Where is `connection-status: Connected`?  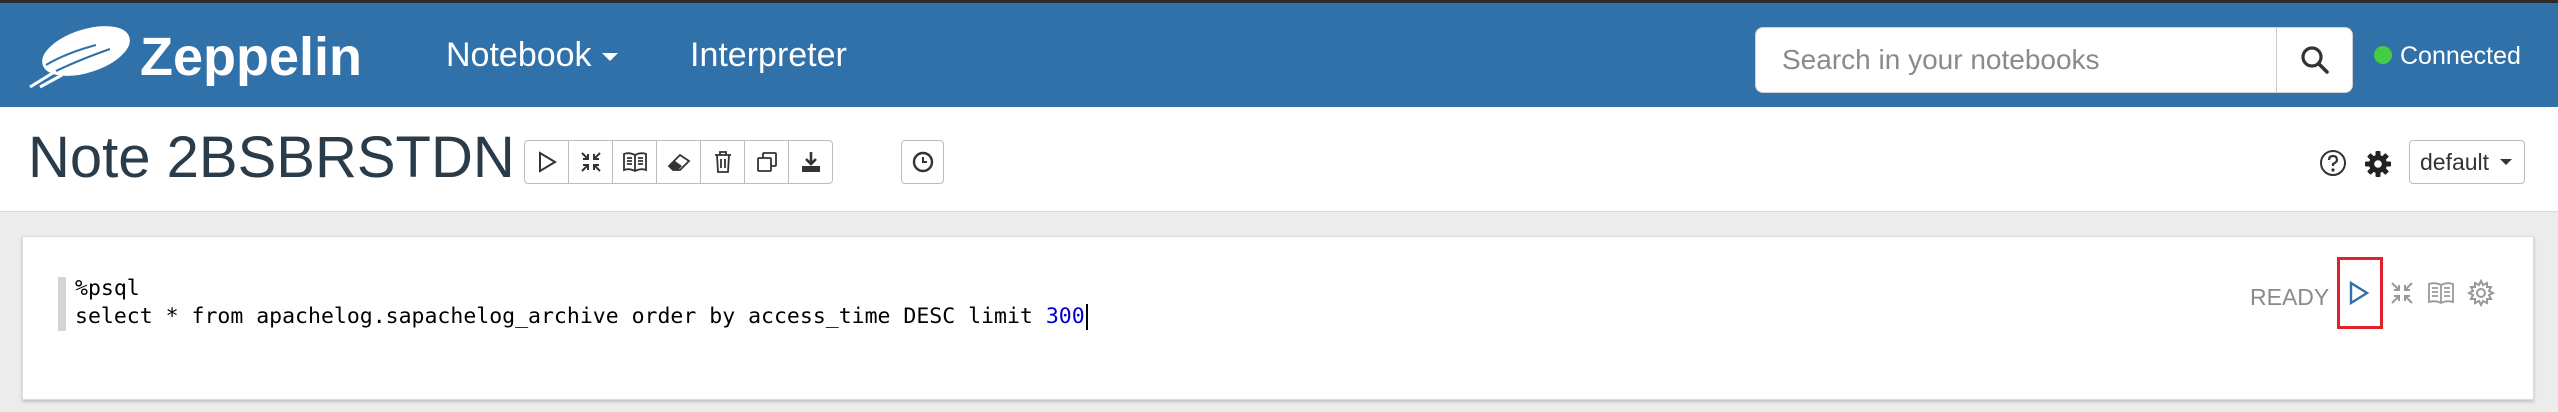
connection-status: Connected is located at coordinates (2447, 56).